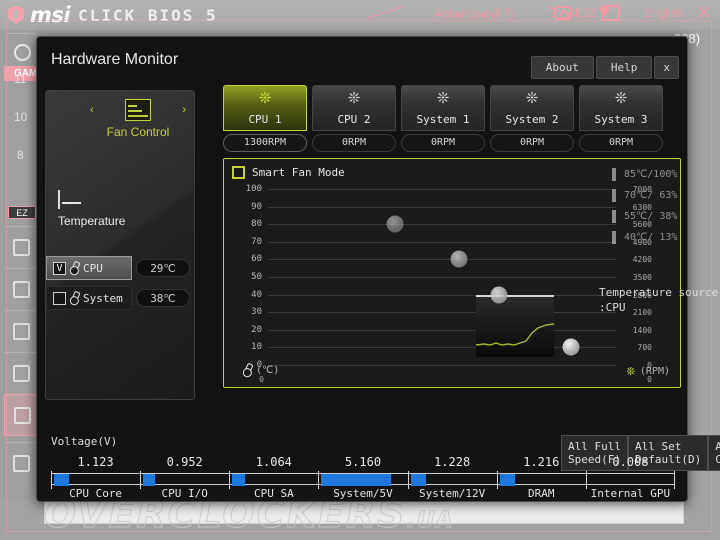 This screenshot has width=720, height=540. I want to click on legend-item: 55℃/ 38%, so click(666, 216).